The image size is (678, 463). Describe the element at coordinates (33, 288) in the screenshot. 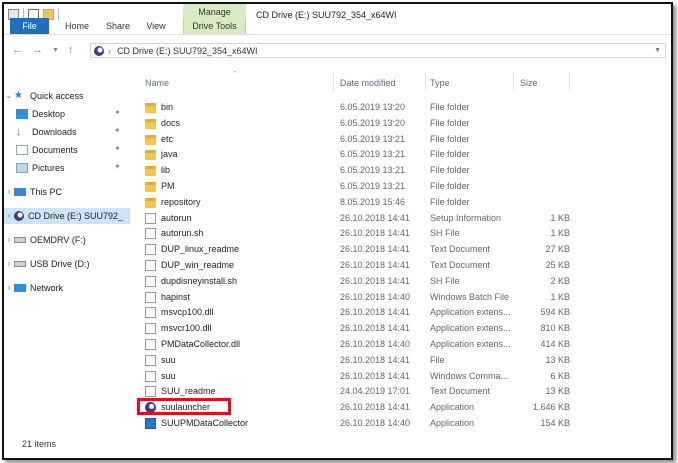

I see `nav-network: › Network` at that location.